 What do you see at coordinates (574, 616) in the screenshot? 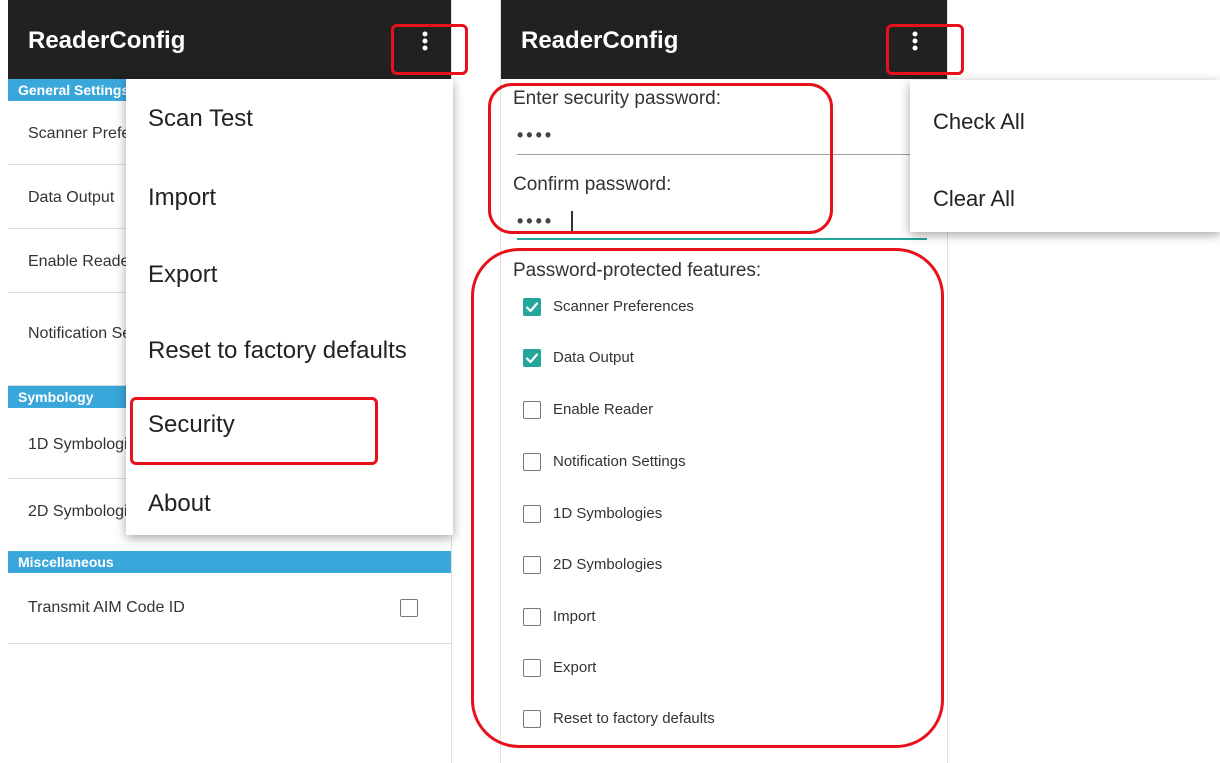
I see `feature-label: Import` at bounding box center [574, 616].